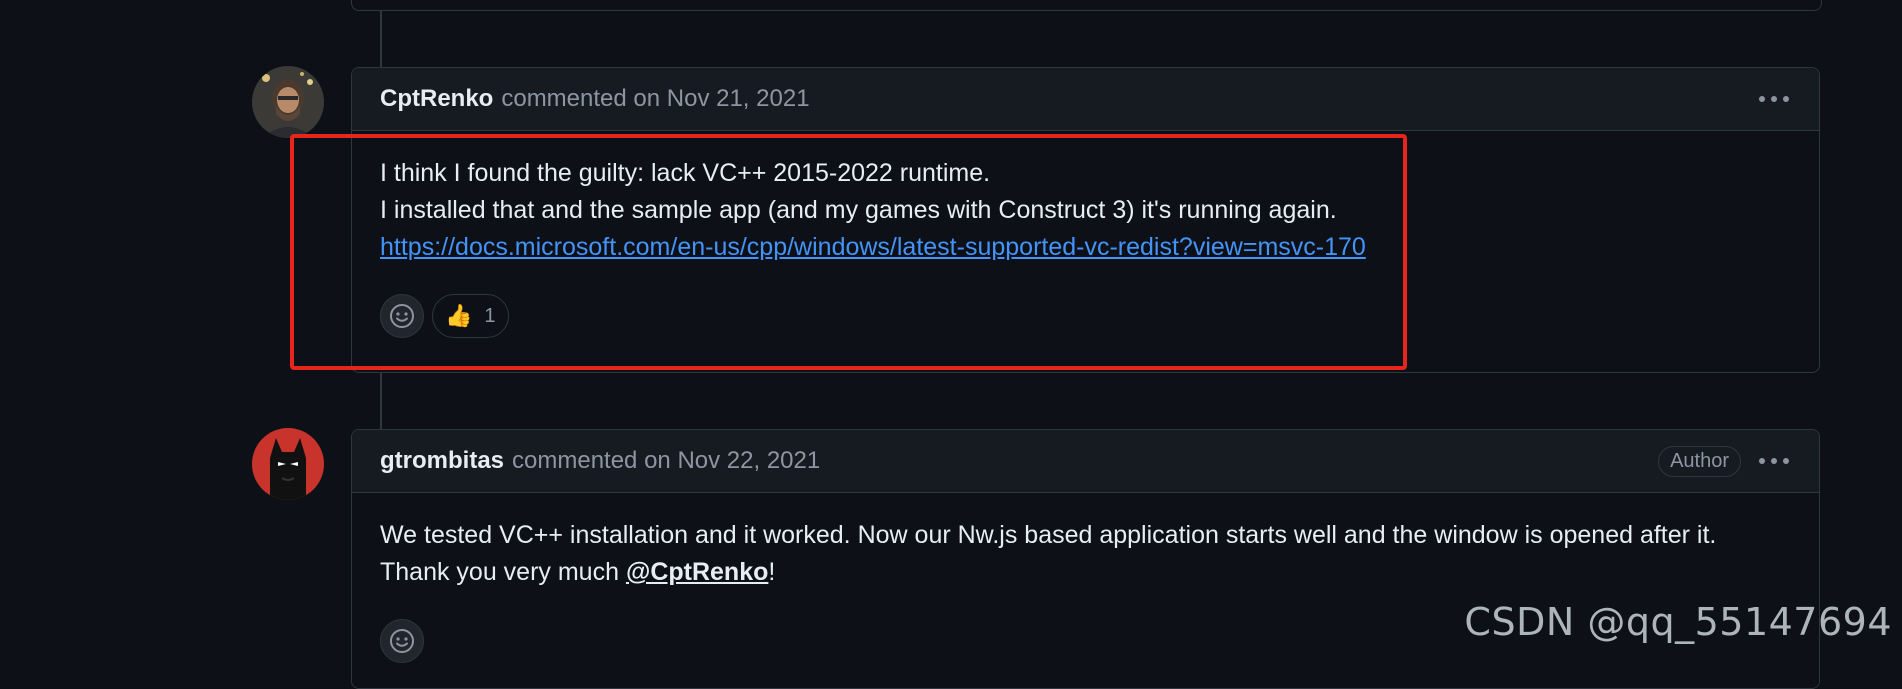 The image size is (1902, 689). I want to click on comment-timestamp: commented on Nov 21, 2021, so click(655, 99).